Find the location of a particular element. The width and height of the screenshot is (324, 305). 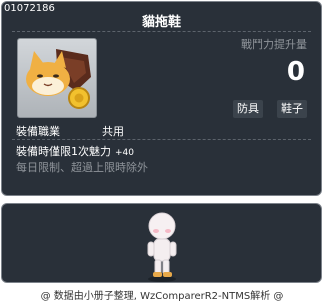

requirement-text: 裝備時僅限1次魅力 is located at coordinates (63, 151).